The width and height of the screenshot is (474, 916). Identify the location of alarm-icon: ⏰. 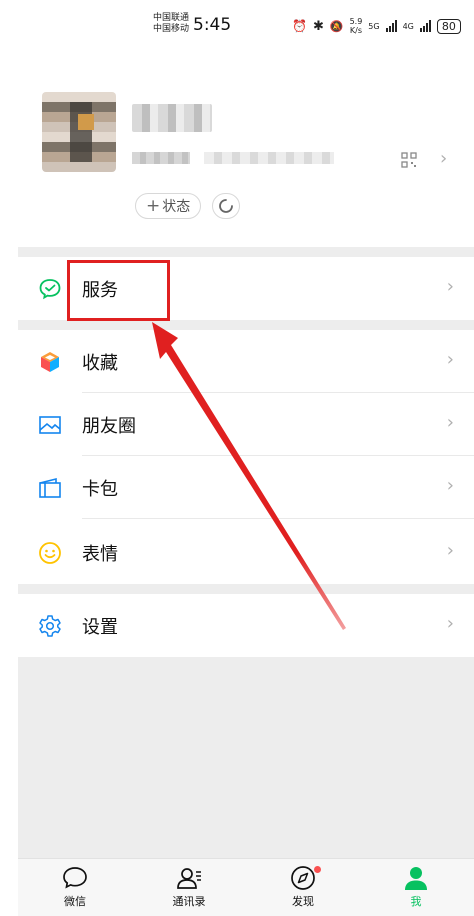
(299, 26).